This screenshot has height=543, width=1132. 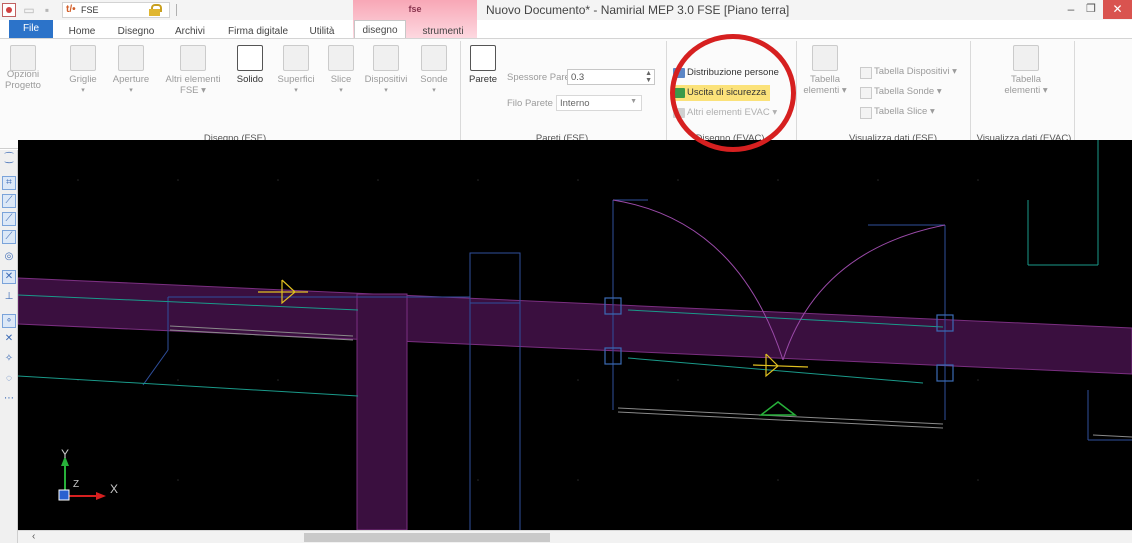 I want to click on griglie-label: Griglie, so click(x=83, y=79).